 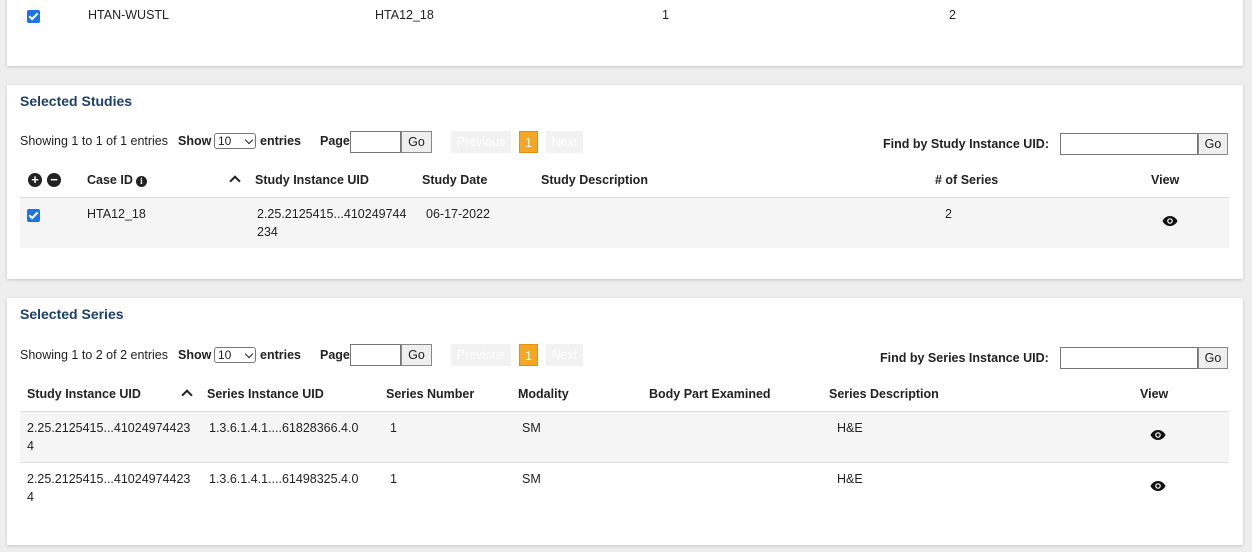 I want to click on col-case-id: Case ID i, so click(x=117, y=180).